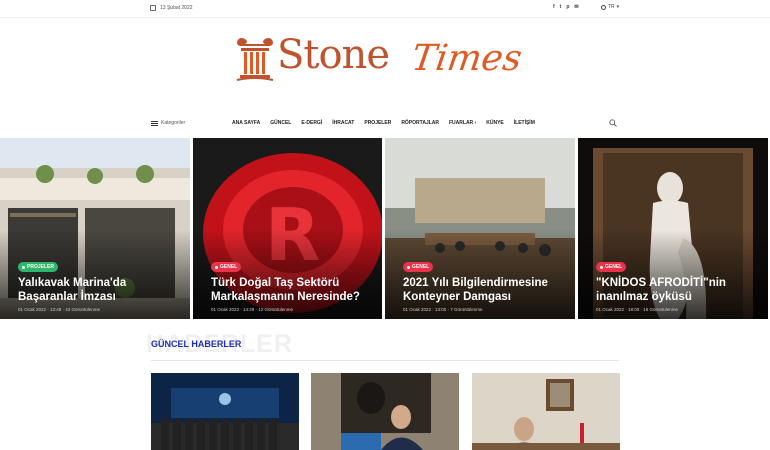 Image resolution: width=770 pixels, height=450 pixels. I want to click on categories-button: Kategoriler, so click(168, 123).